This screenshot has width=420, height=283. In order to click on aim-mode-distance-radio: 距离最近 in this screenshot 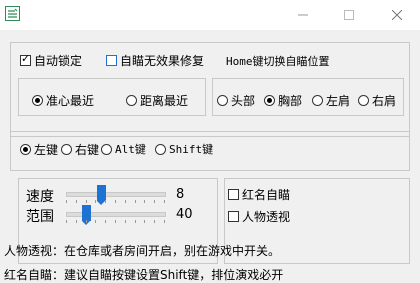, I will do `click(157, 100)`.